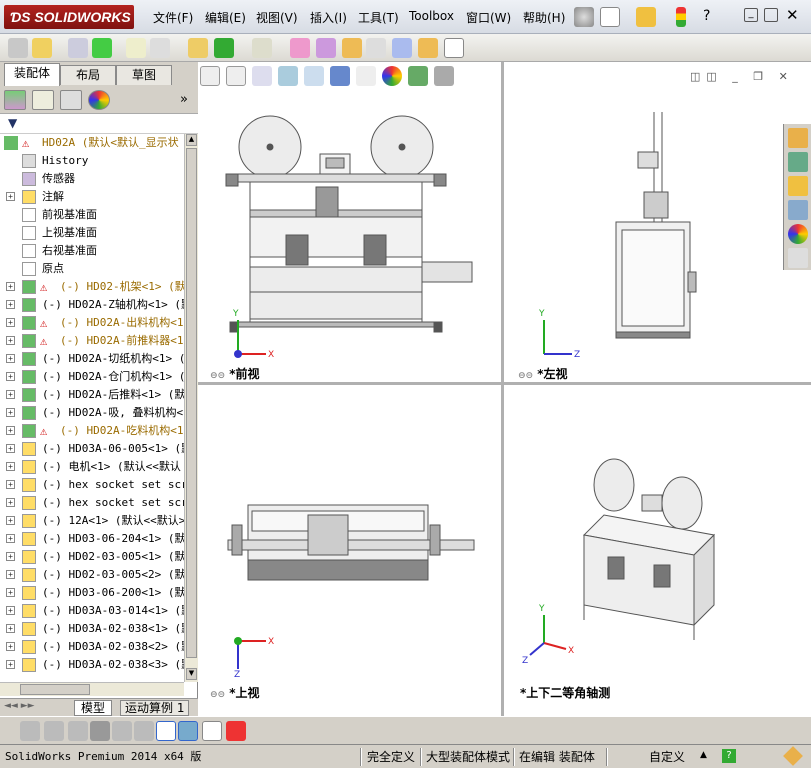 This screenshot has height=768, width=811. What do you see at coordinates (122, 731) in the screenshot?
I see `shaded-icon` at bounding box center [122, 731].